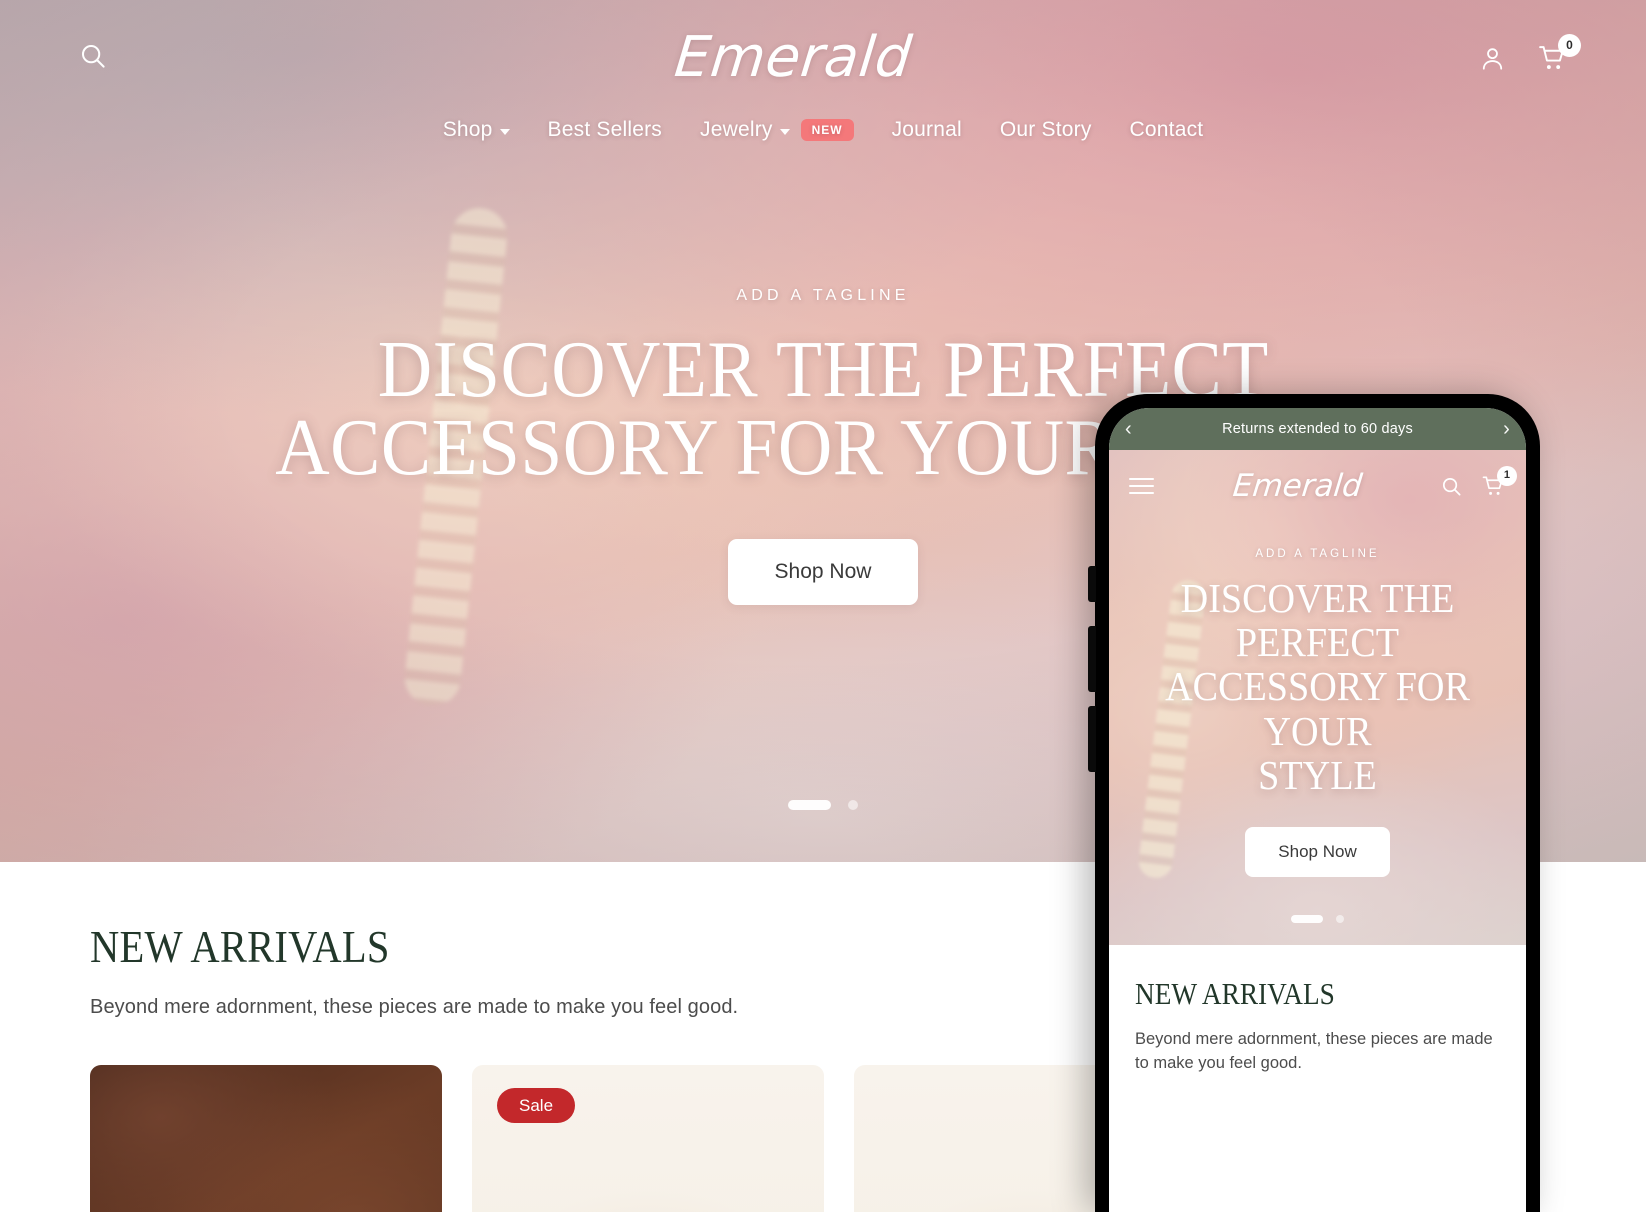 The width and height of the screenshot is (1646, 1212). Describe the element at coordinates (1506, 475) in the screenshot. I see `cart-count-badge: 1` at that location.